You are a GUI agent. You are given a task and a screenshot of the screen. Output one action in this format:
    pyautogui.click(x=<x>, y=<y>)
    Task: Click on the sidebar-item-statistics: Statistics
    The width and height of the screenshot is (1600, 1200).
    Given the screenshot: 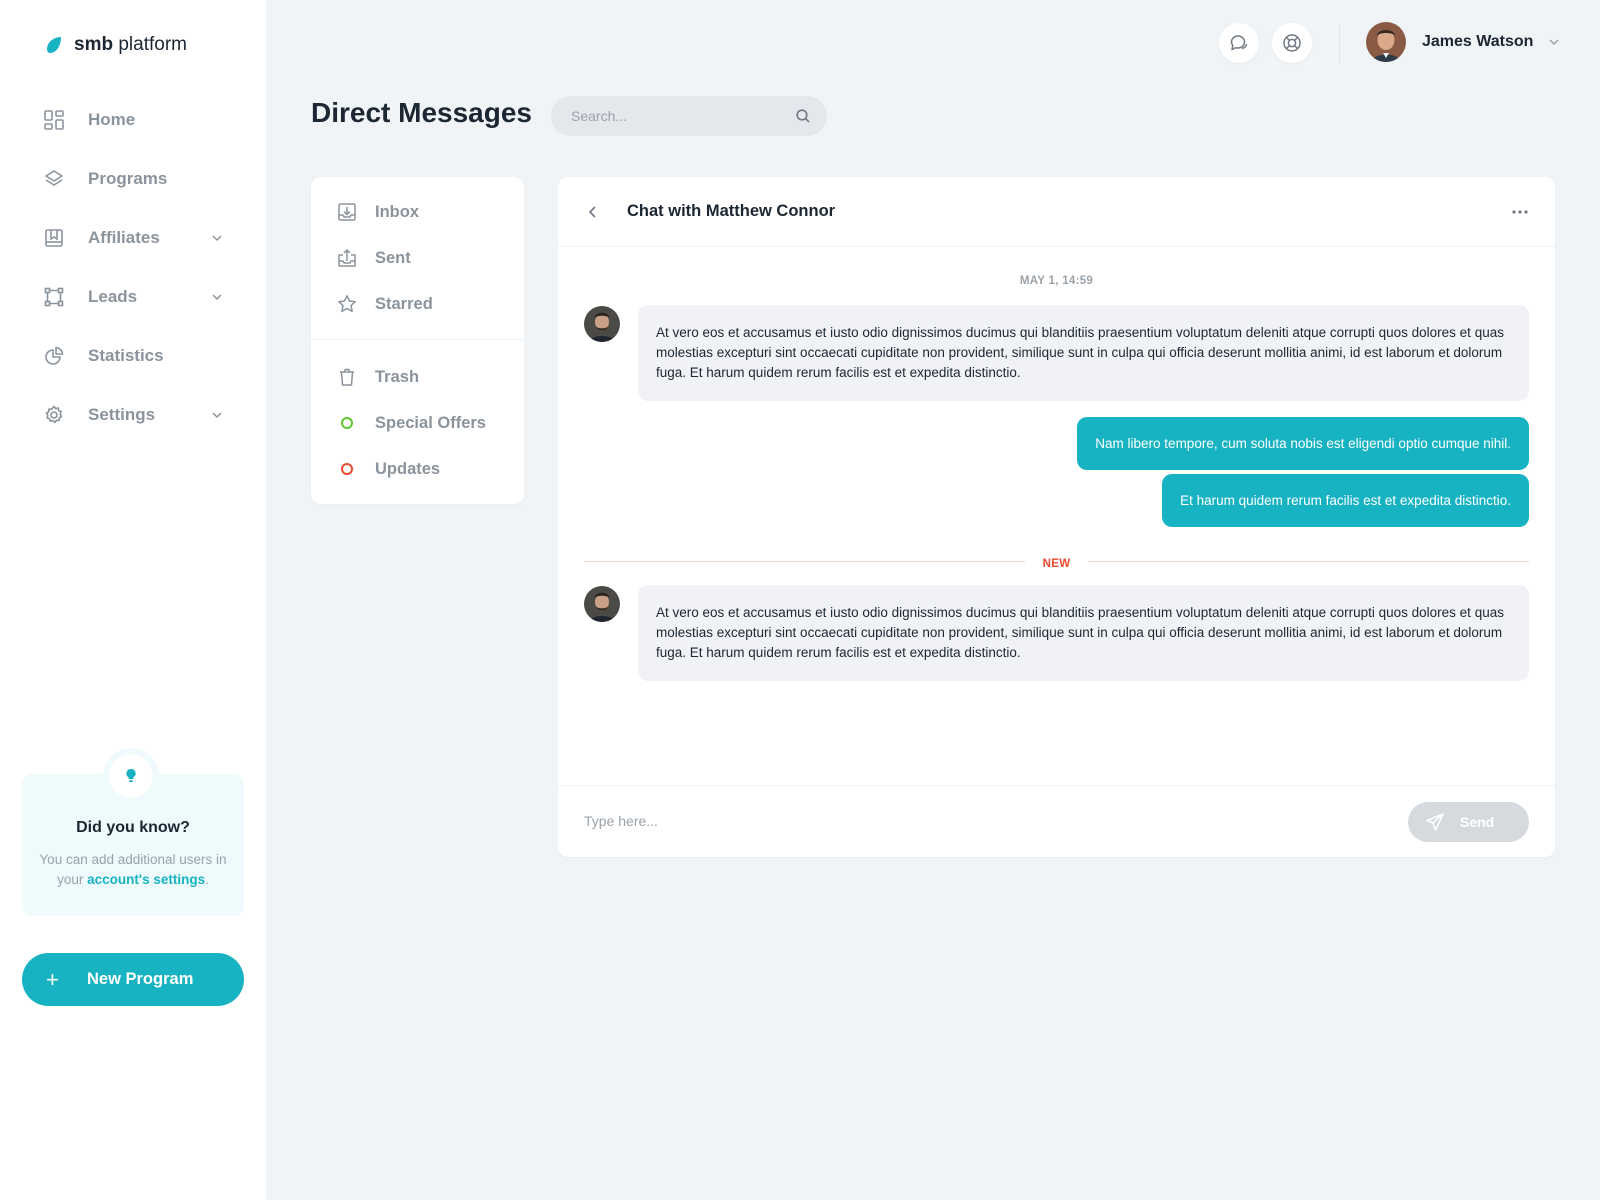 What is the action you would take?
    pyautogui.click(x=133, y=355)
    